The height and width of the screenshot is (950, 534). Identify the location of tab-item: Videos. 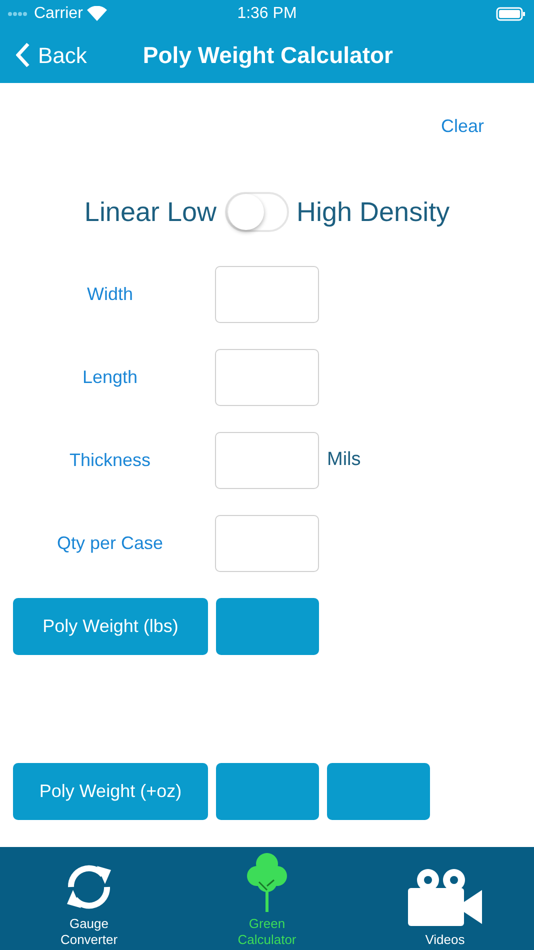
(445, 898).